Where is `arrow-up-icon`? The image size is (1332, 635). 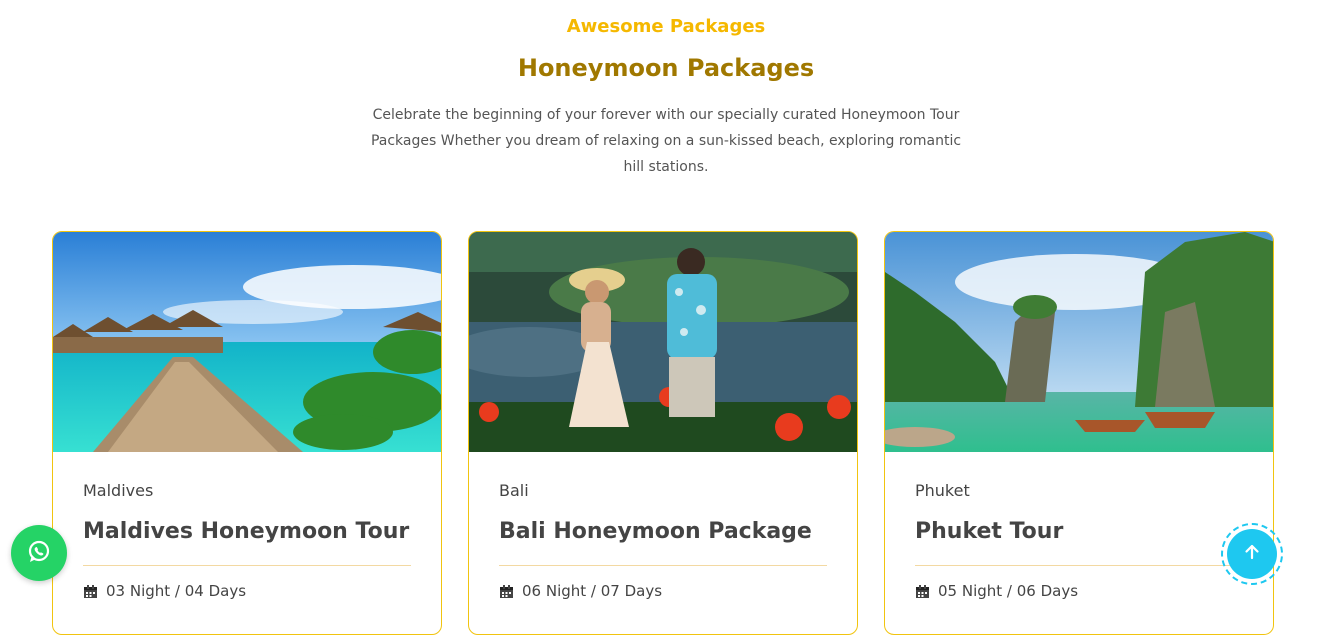
arrow-up-icon is located at coordinates (1252, 554).